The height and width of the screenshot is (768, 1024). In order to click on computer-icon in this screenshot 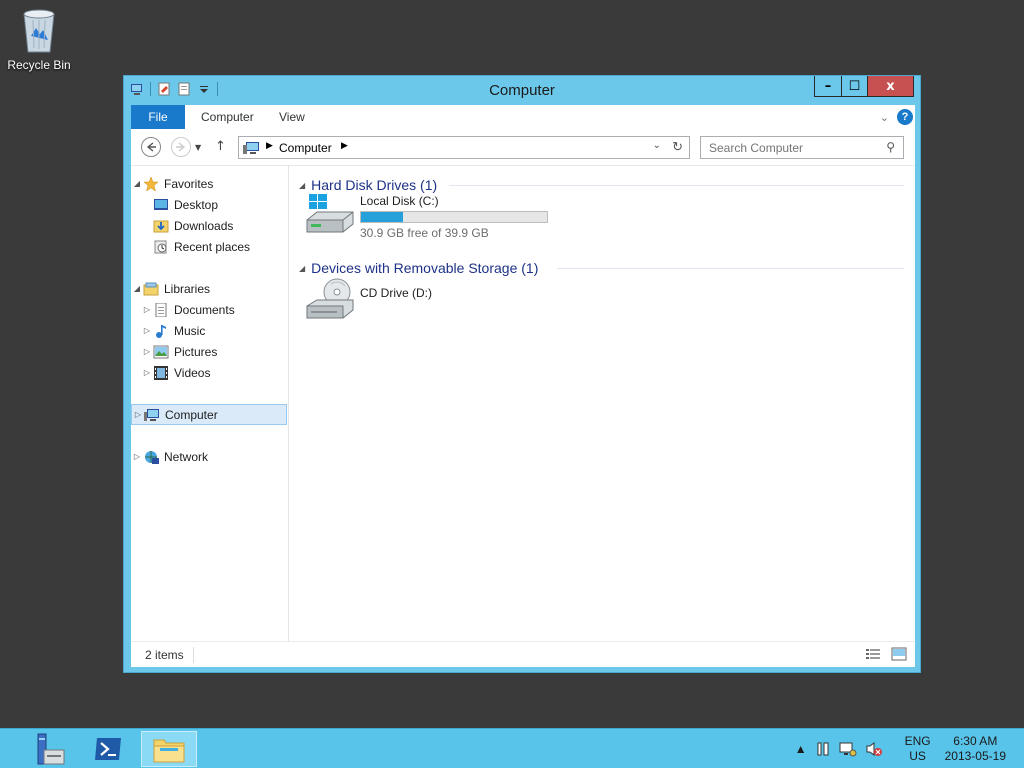, I will do `click(251, 148)`.